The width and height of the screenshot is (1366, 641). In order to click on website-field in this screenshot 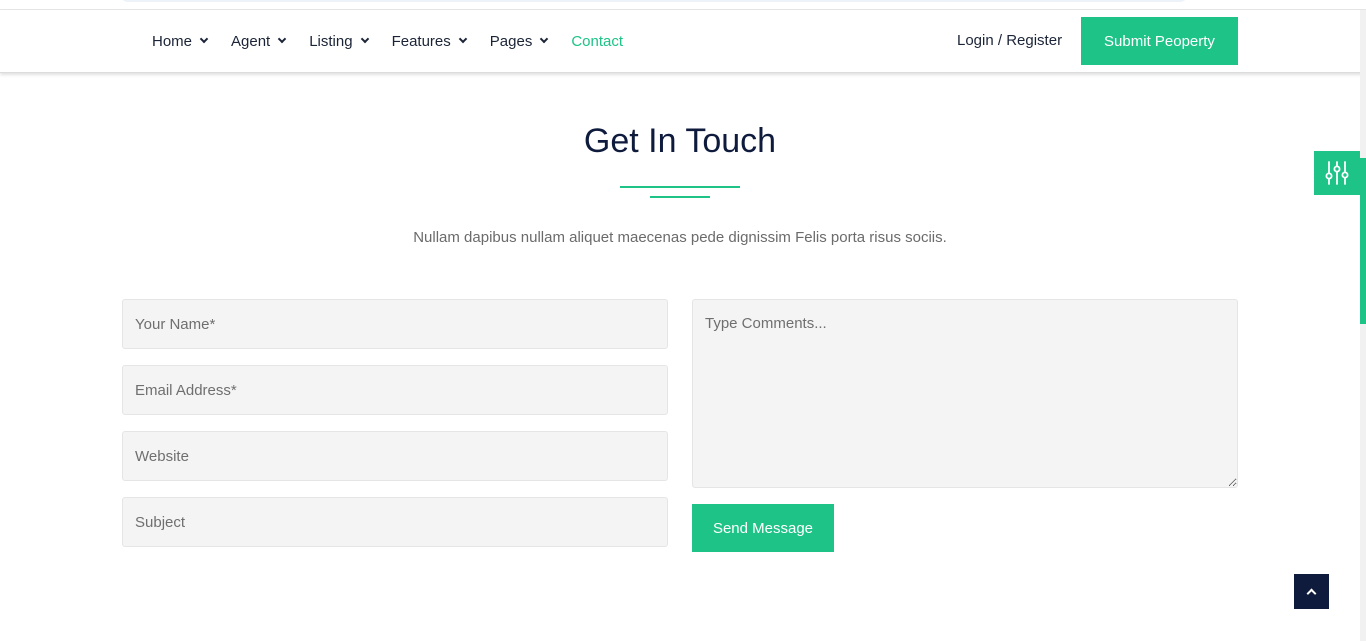, I will do `click(395, 456)`.